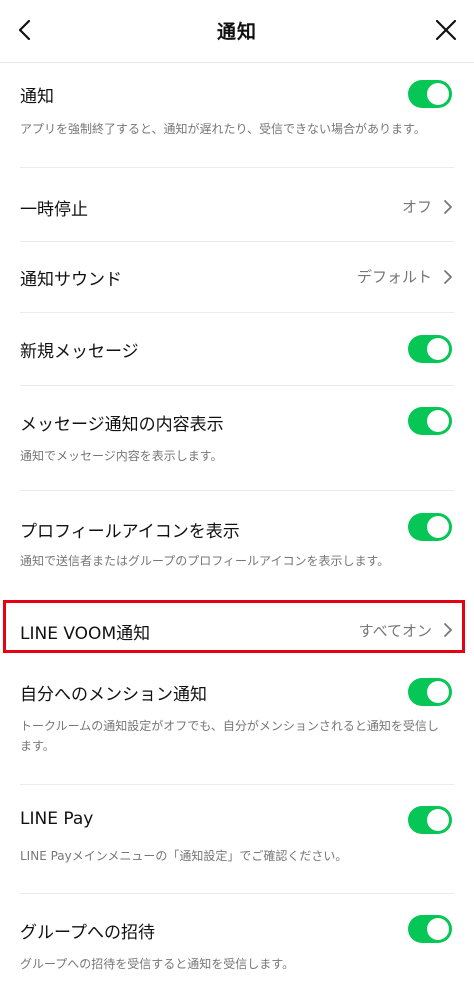 The height and width of the screenshot is (1000, 474). I want to click on setting-label: 通知, so click(37, 97).